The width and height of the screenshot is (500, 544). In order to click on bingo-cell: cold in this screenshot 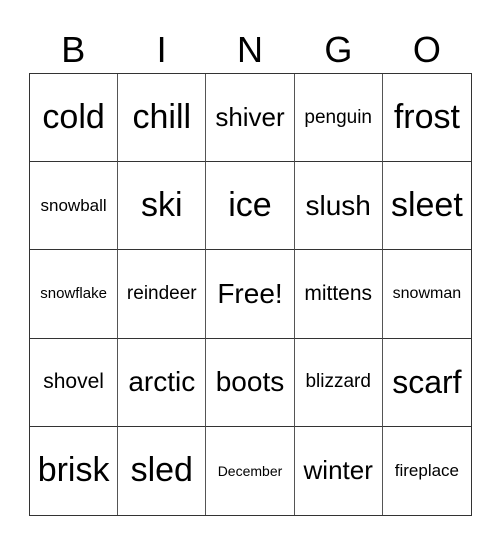, I will do `click(74, 118)`.